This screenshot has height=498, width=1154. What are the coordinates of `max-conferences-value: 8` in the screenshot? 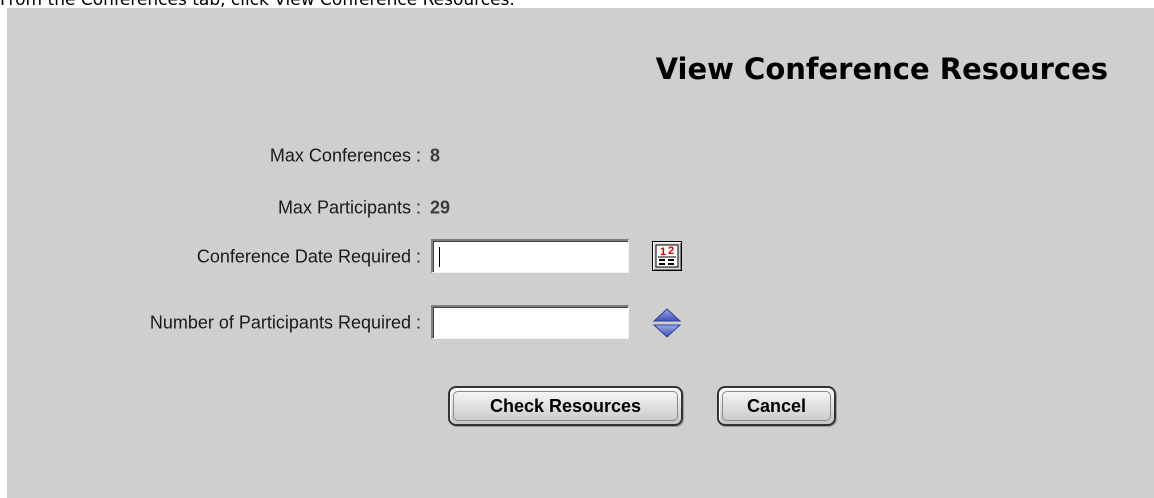 It's located at (435, 155).